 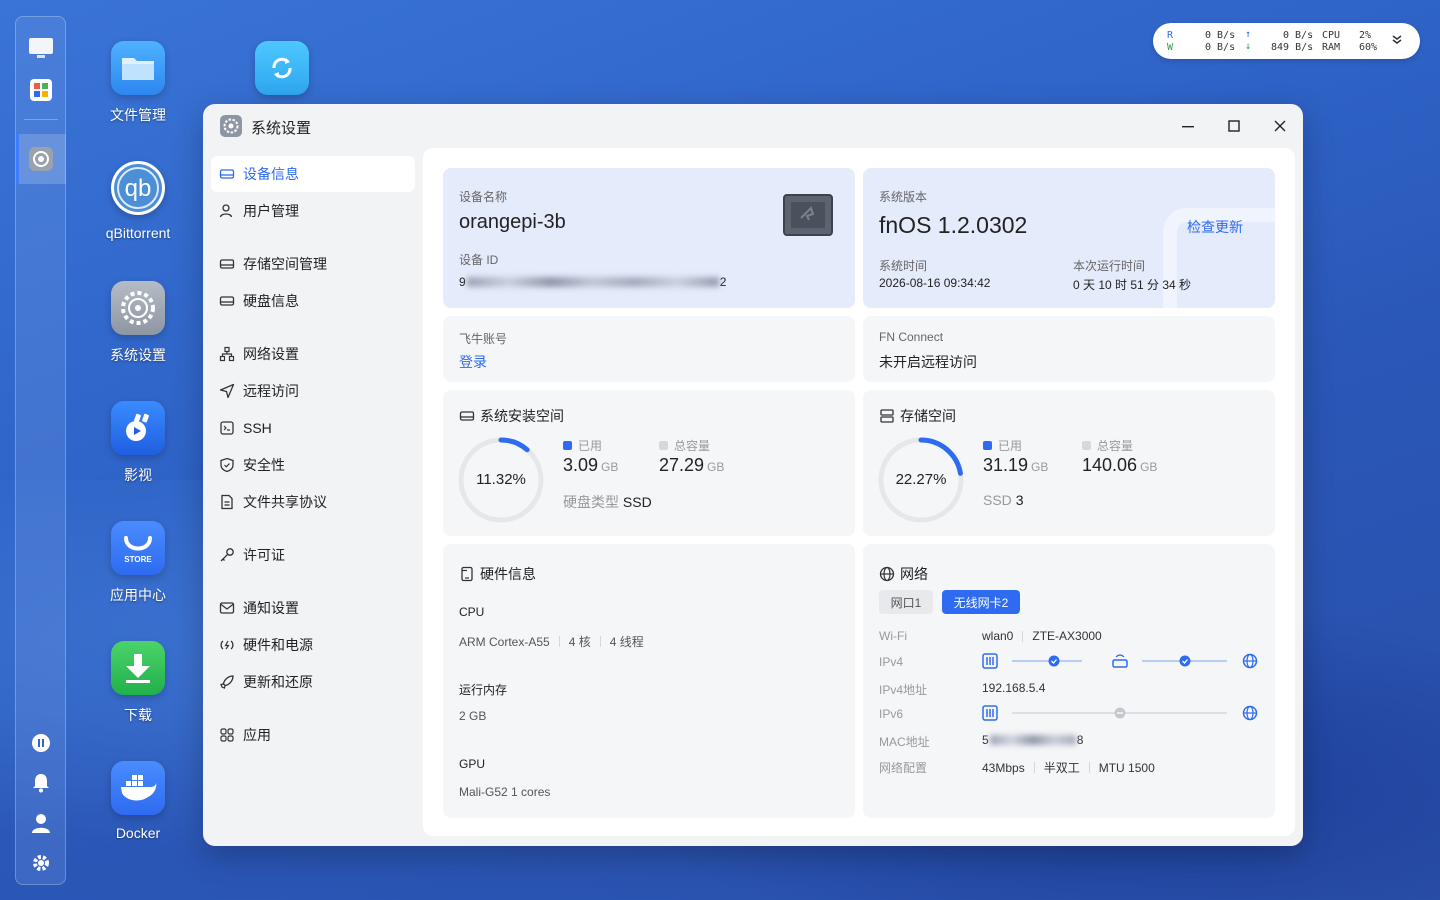 I want to click on qbittorrent-icon: qb, so click(x=138, y=188).